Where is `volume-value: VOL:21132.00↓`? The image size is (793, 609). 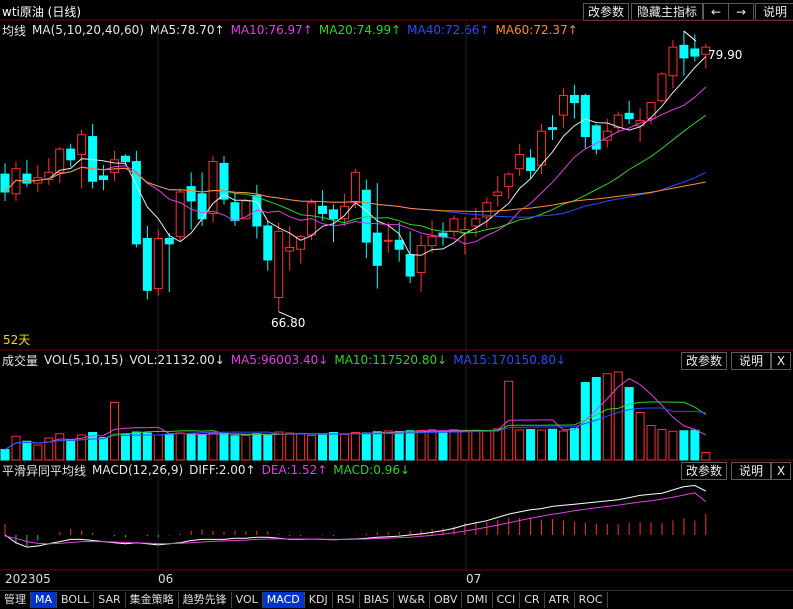 volume-value: VOL:21132.00↓ is located at coordinates (177, 360).